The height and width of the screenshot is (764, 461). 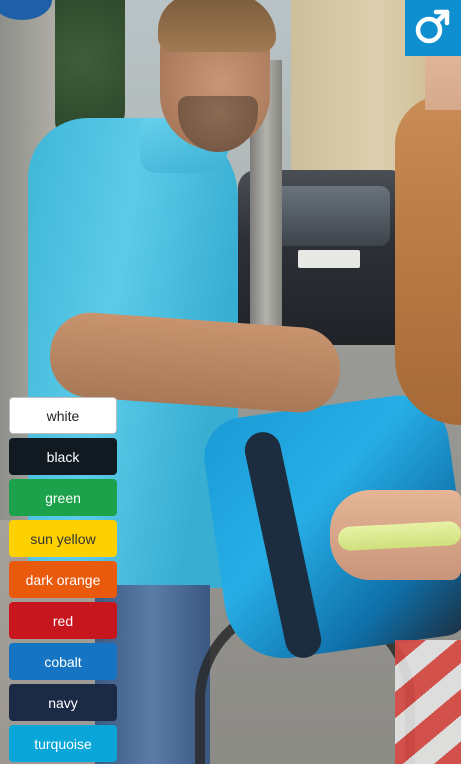 I want to click on color-label: green, so click(x=63, y=497).